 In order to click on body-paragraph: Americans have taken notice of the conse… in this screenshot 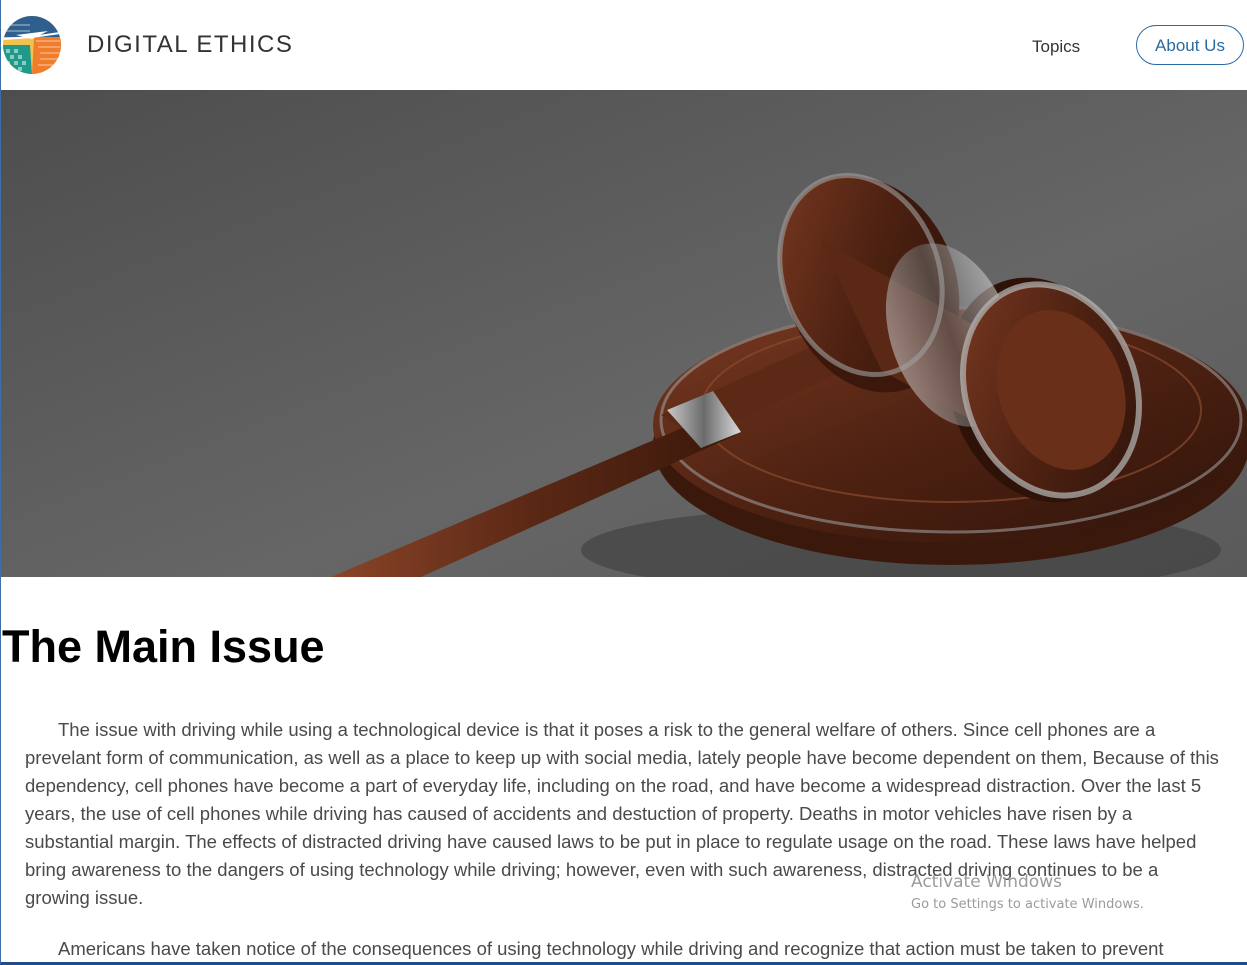, I will do `click(611, 948)`.